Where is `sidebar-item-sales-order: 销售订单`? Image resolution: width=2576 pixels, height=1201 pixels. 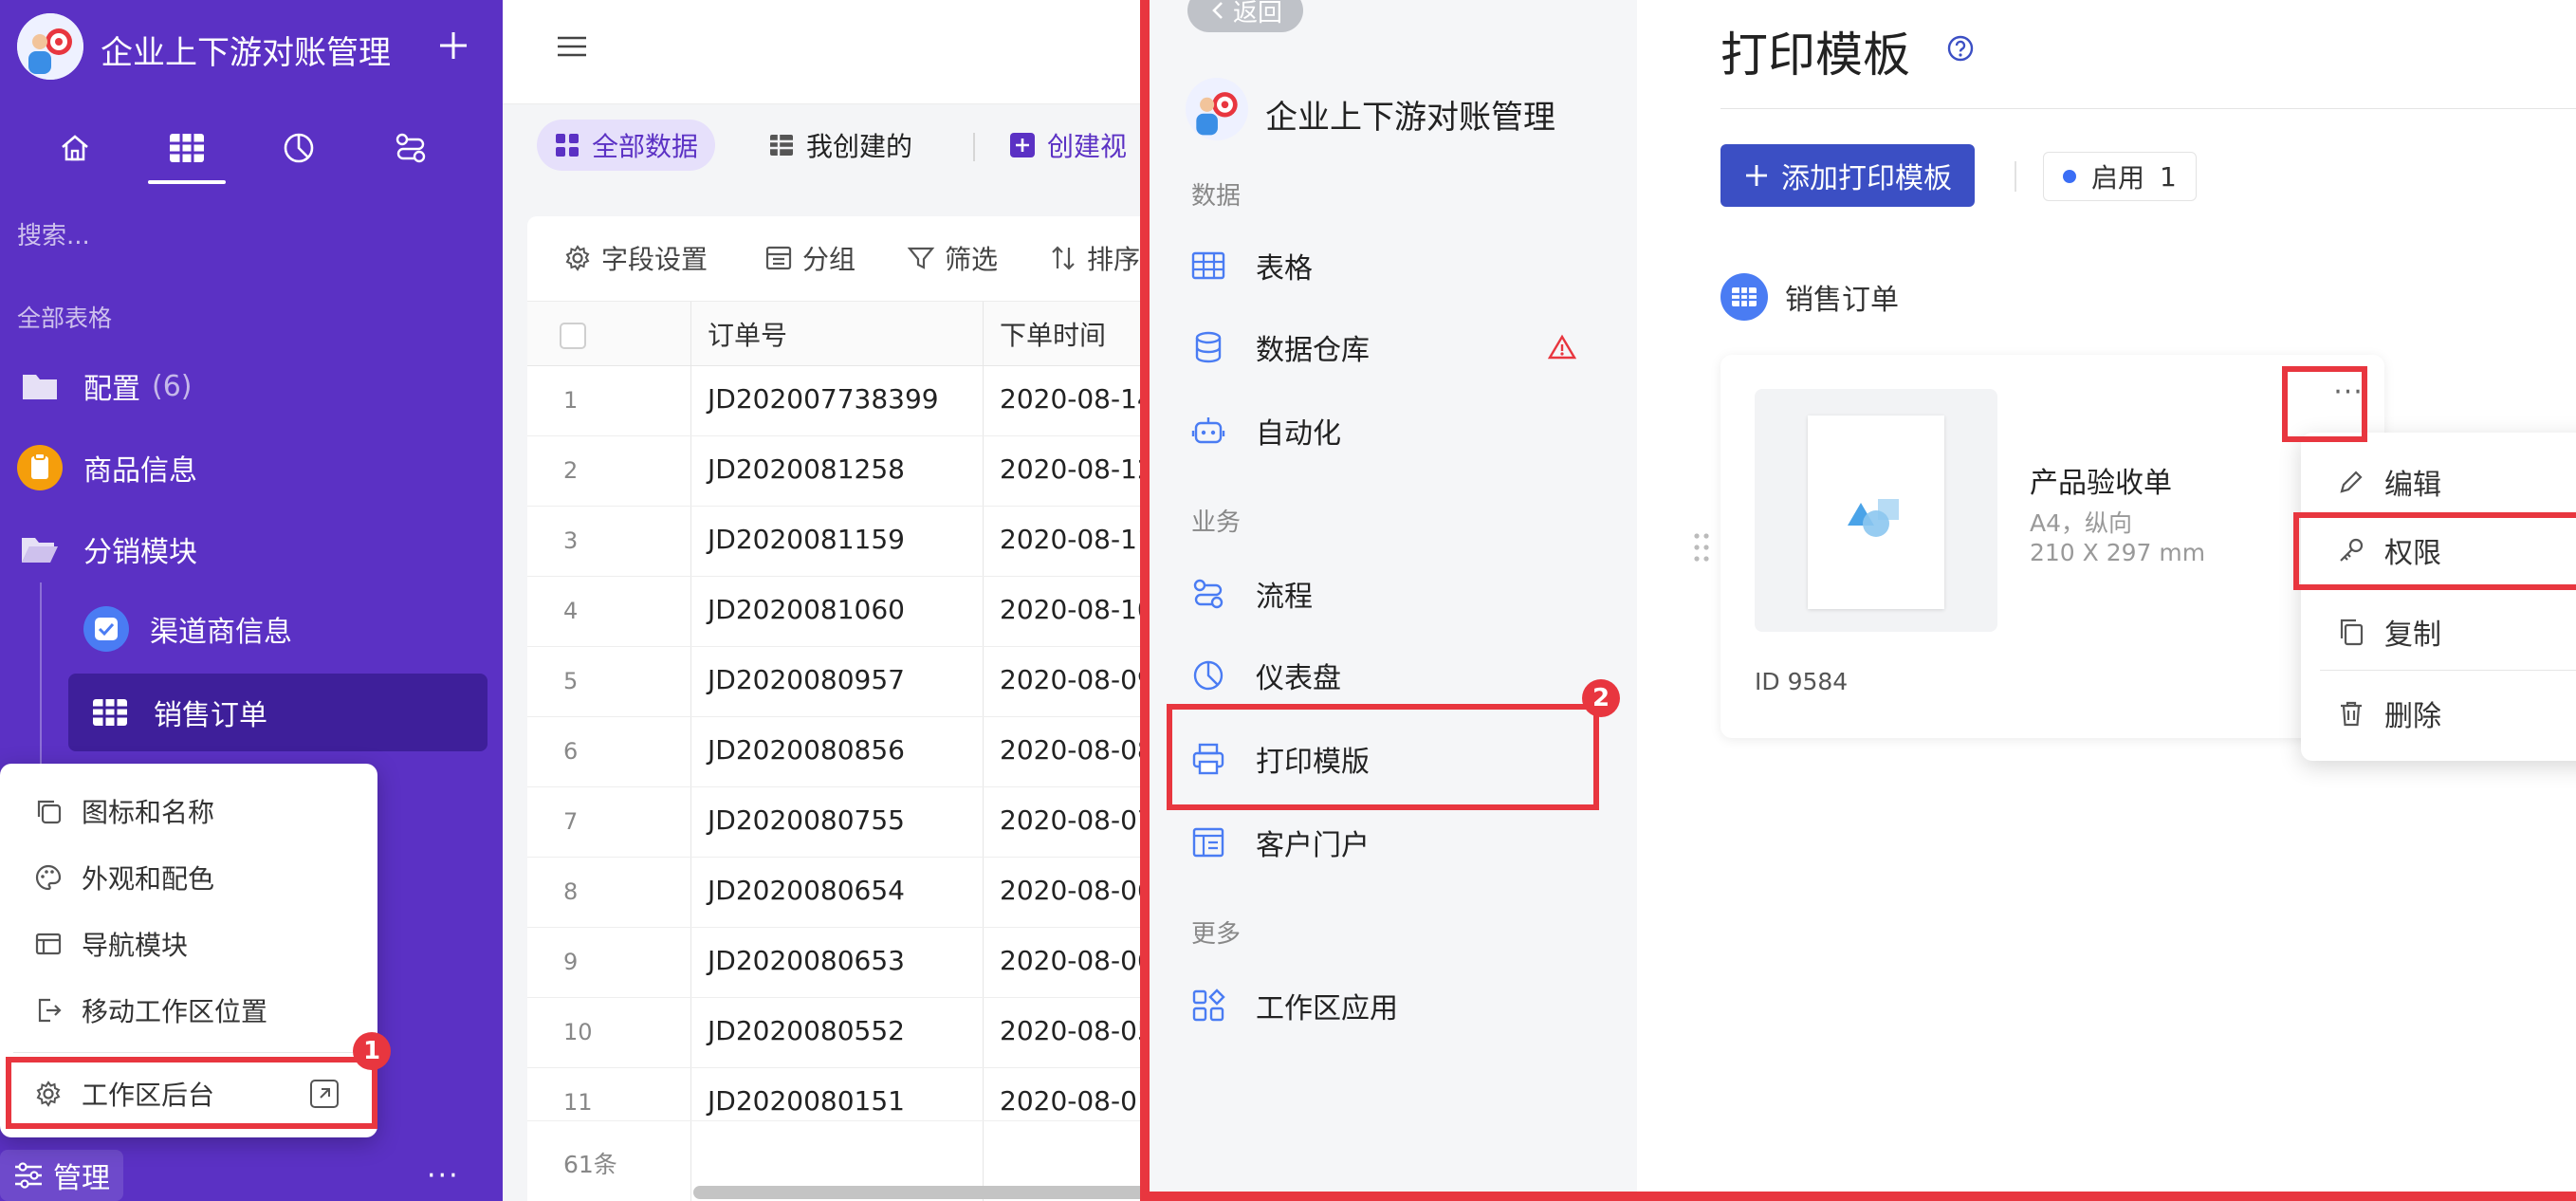 sidebar-item-sales-order: 销售订单 is located at coordinates (278, 713).